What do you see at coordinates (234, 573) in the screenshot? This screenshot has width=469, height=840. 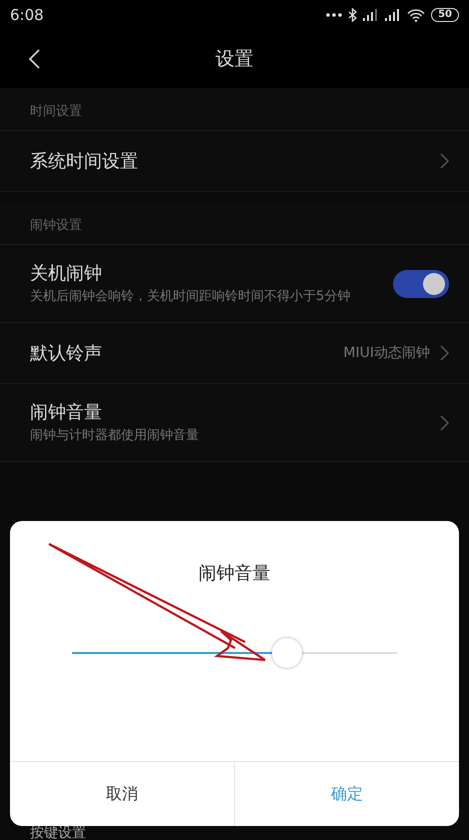 I see `dialog-title: 闹钟音量` at bounding box center [234, 573].